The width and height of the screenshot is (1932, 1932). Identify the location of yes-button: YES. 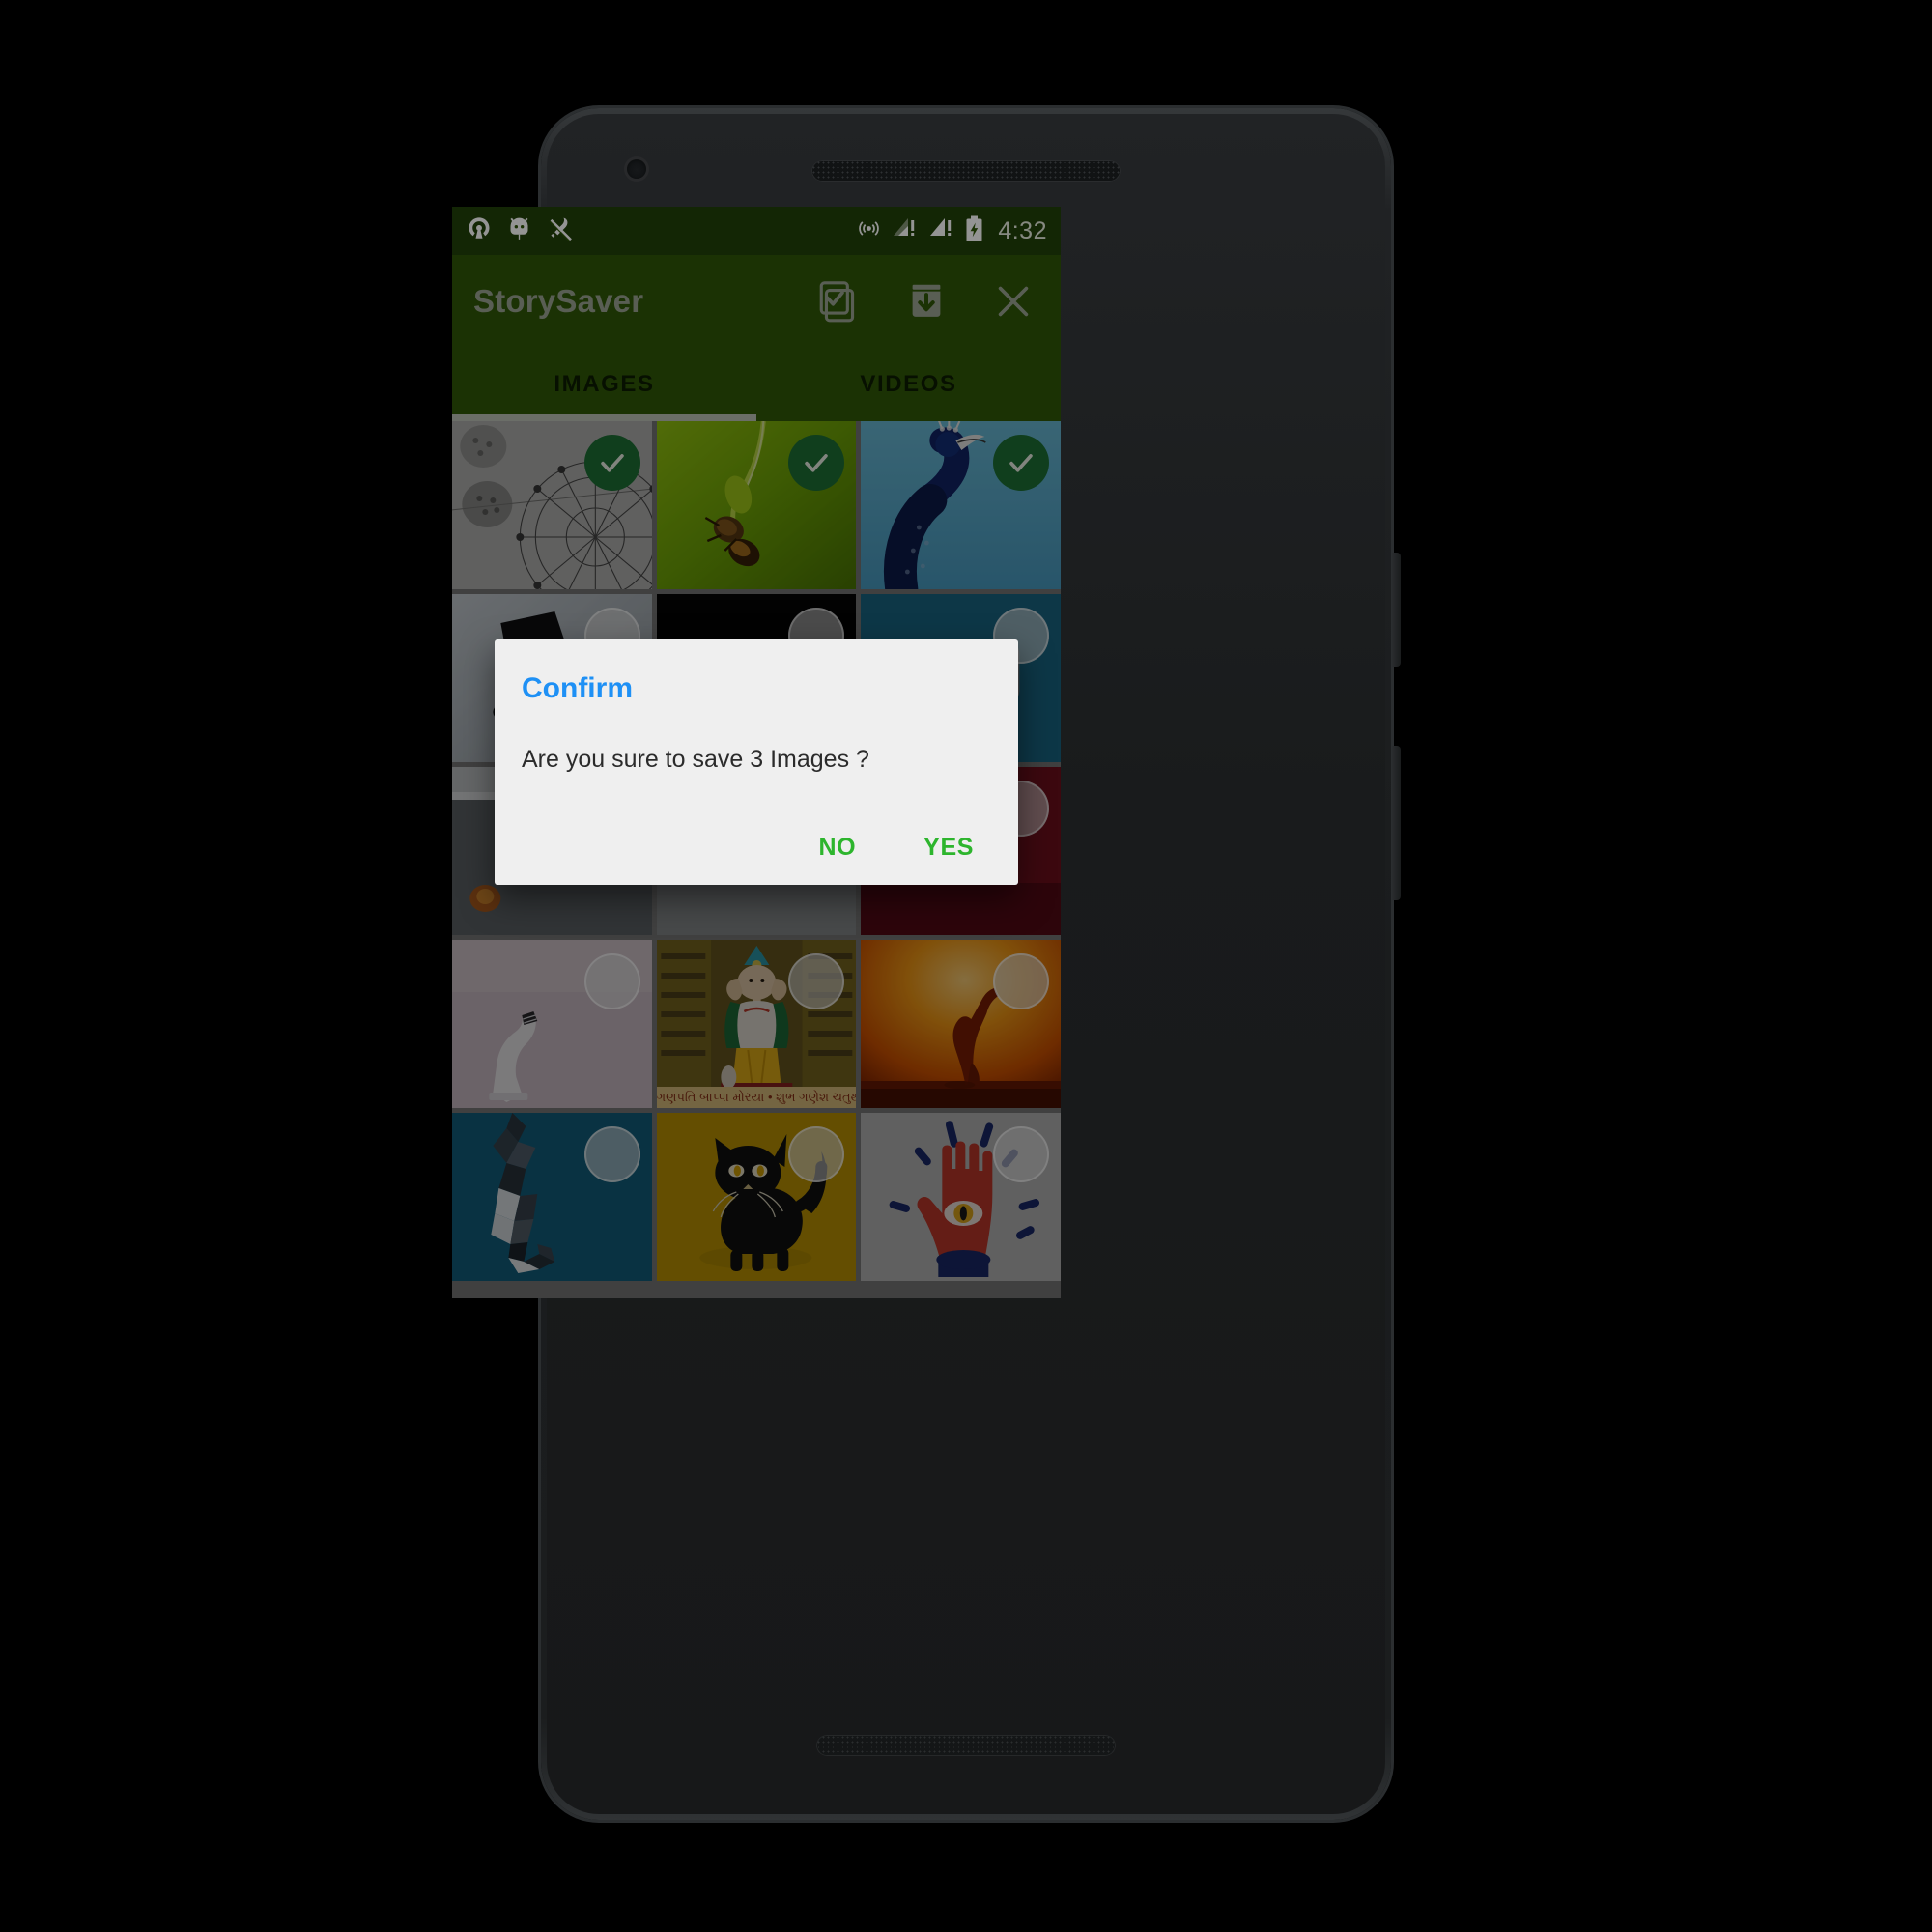
(948, 847).